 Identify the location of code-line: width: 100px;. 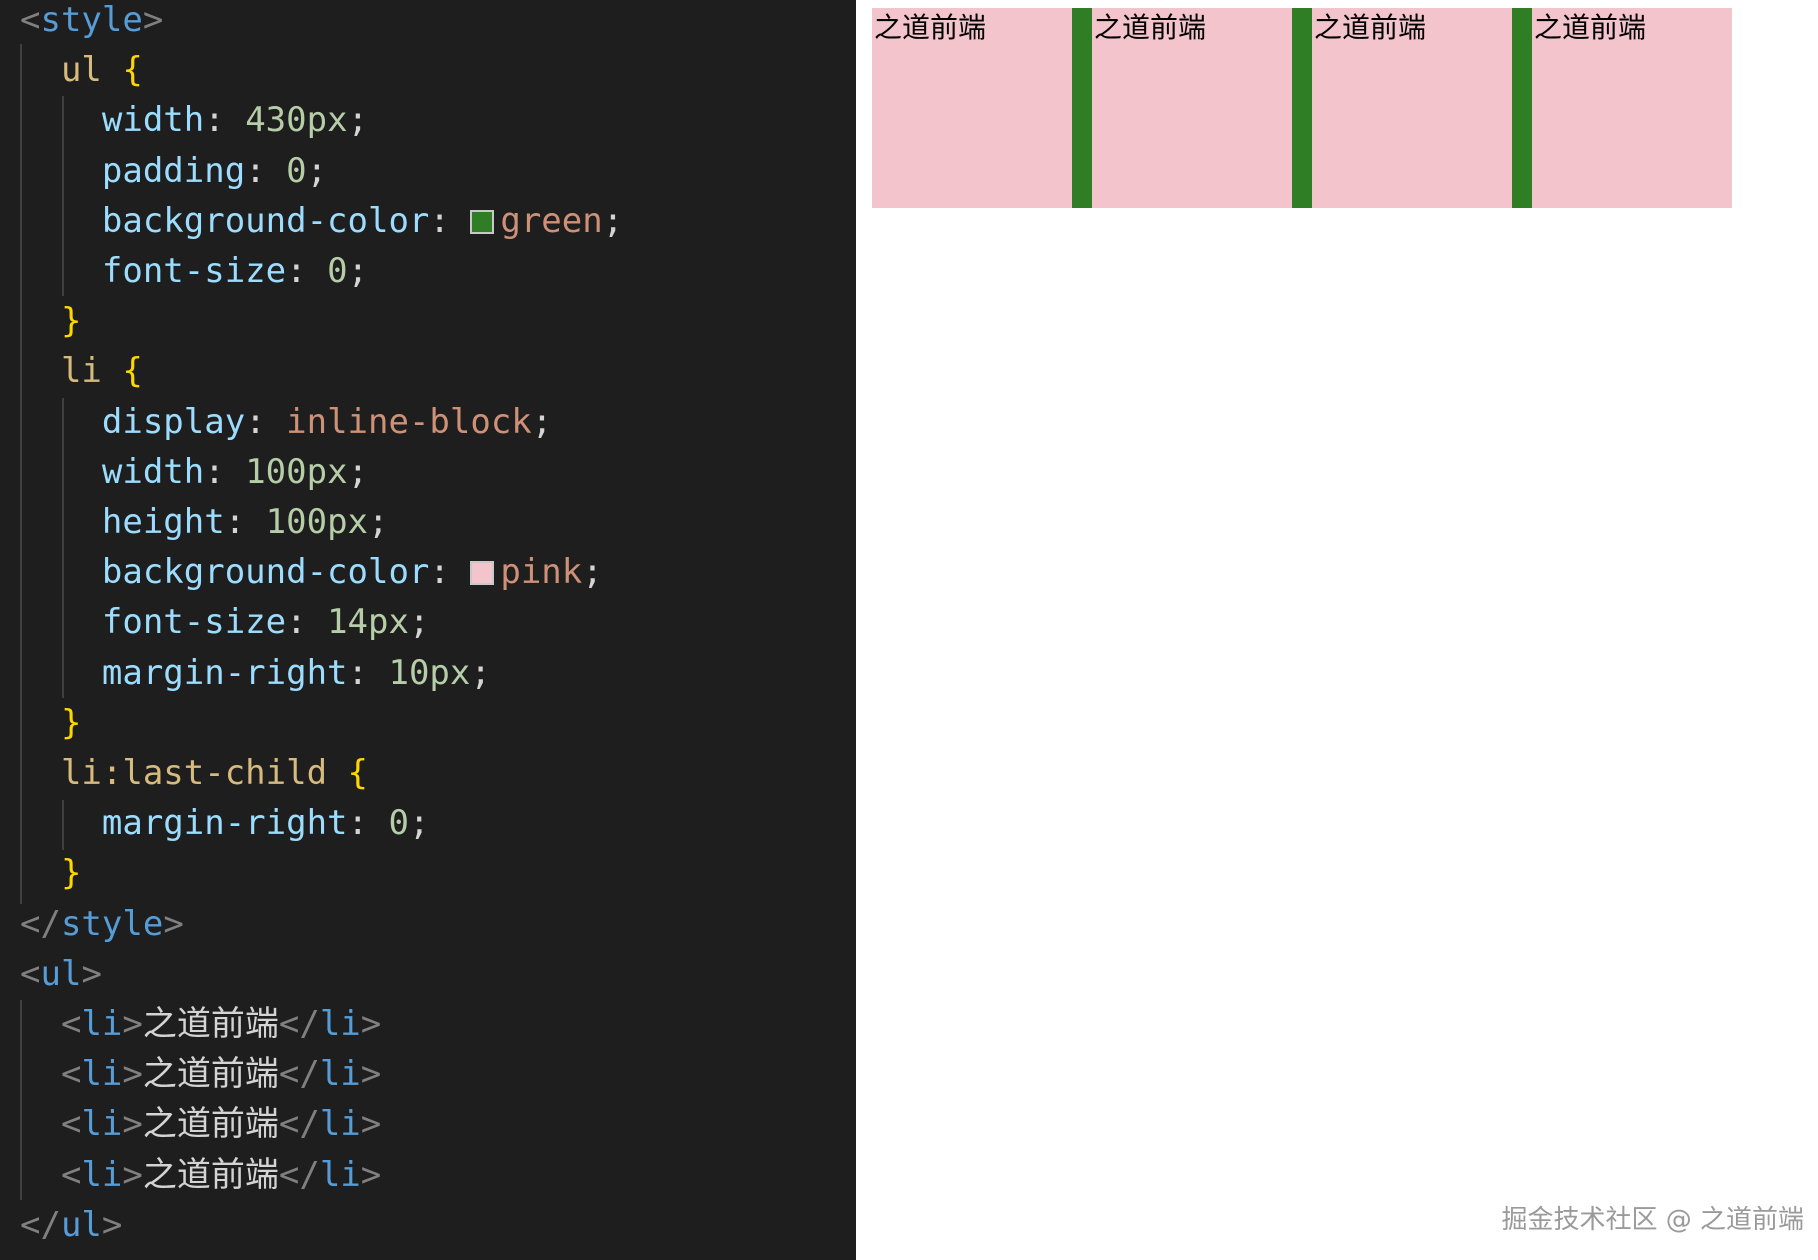
(194, 472).